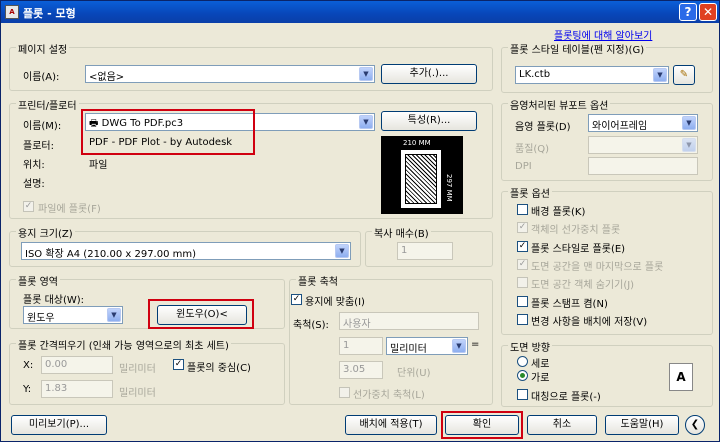 Image resolution: width=720 pixels, height=442 pixels. I want to click on preview-width: 210 MM, so click(417, 143).